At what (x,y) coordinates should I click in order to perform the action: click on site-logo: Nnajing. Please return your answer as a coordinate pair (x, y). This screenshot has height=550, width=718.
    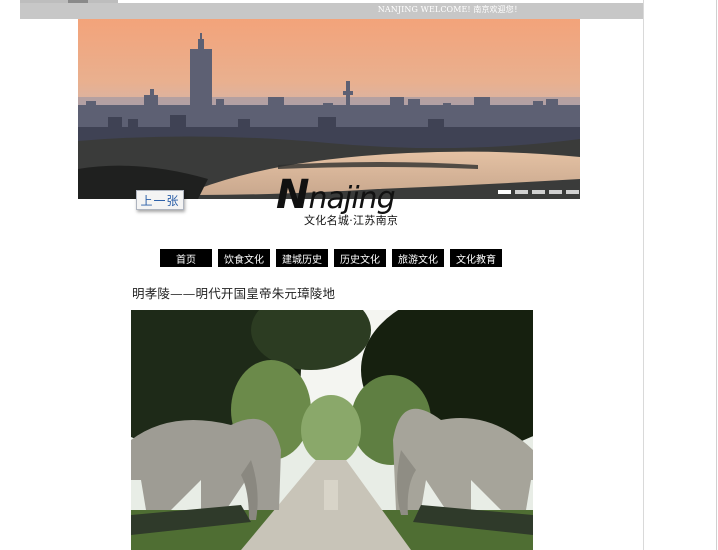
    Looking at the image, I should click on (336, 195).